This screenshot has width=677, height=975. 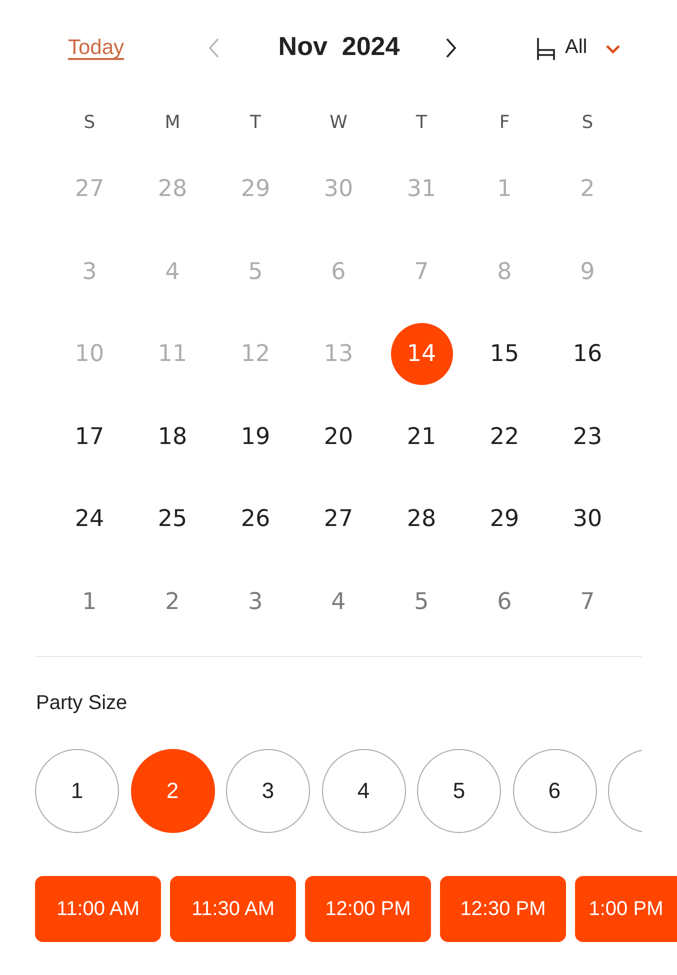 What do you see at coordinates (255, 519) in the screenshot?
I see `calendar-day: 26` at bounding box center [255, 519].